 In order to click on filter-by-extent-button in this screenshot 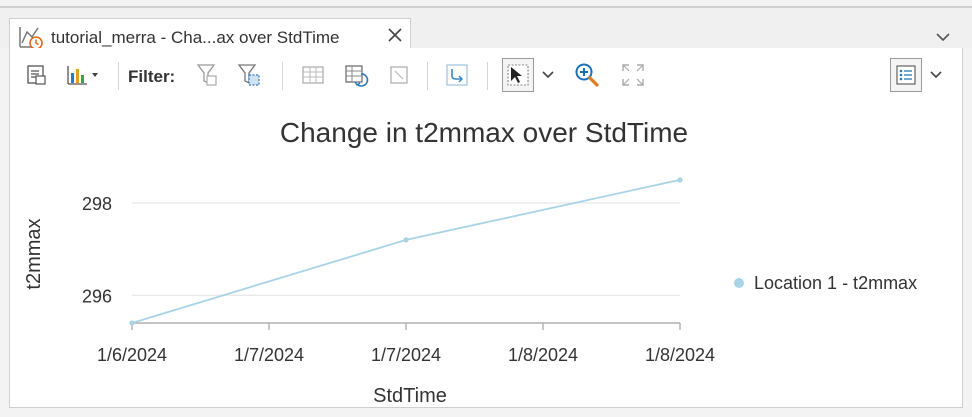, I will do `click(207, 75)`.